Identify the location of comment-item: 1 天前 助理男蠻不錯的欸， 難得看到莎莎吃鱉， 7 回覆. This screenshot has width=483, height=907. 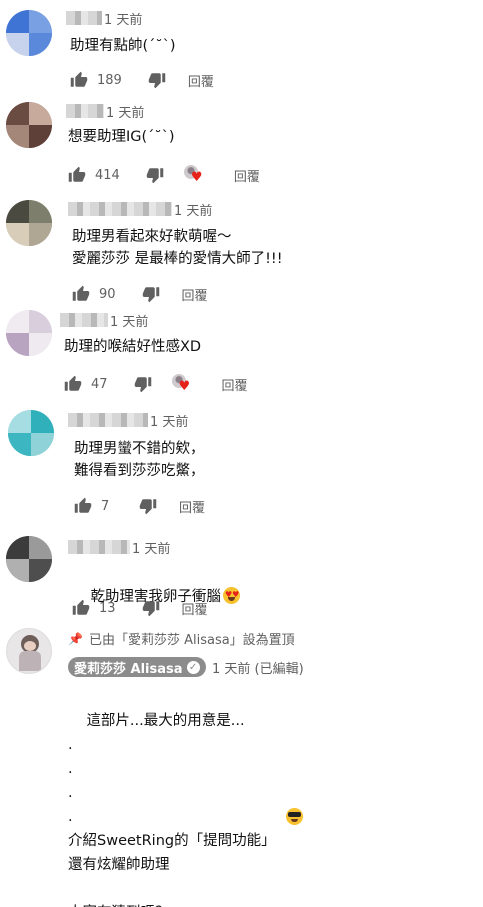
(241, 467).